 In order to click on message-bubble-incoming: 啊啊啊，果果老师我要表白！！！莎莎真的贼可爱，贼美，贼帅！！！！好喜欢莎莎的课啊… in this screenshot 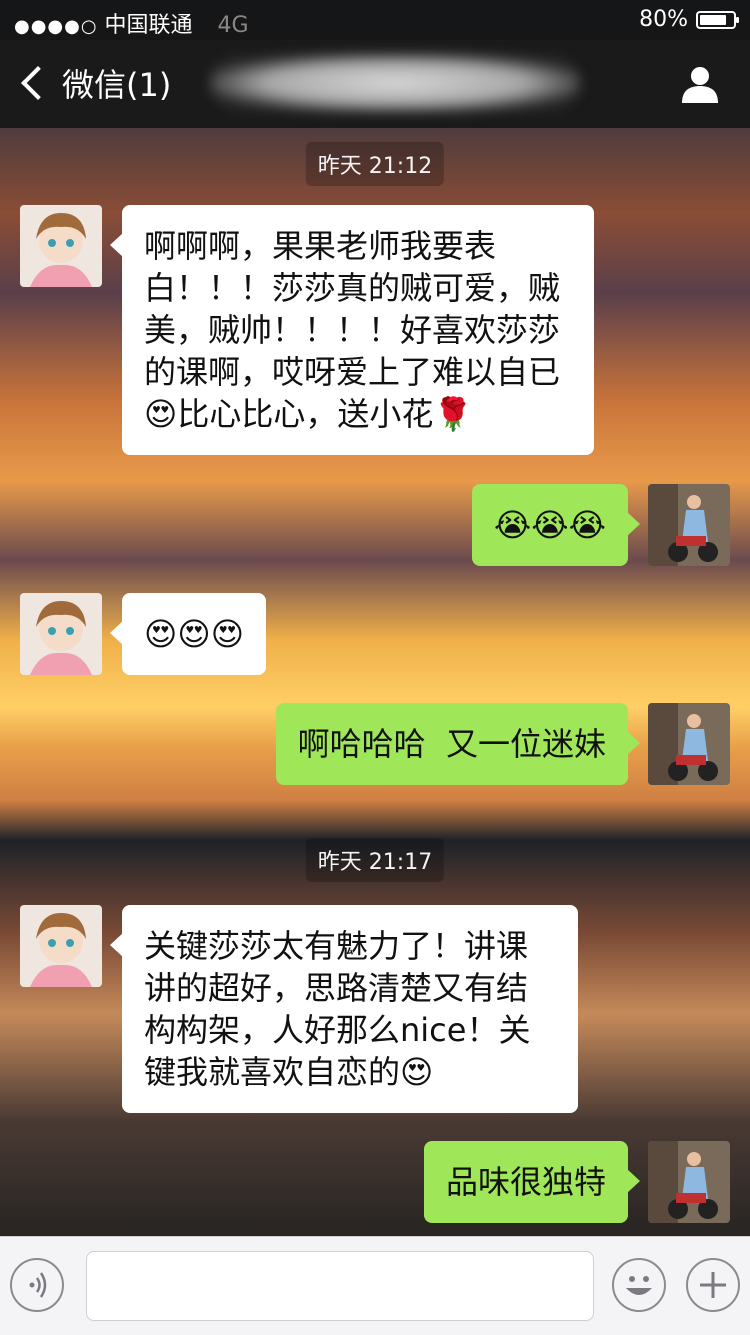, I will do `click(352, 330)`.